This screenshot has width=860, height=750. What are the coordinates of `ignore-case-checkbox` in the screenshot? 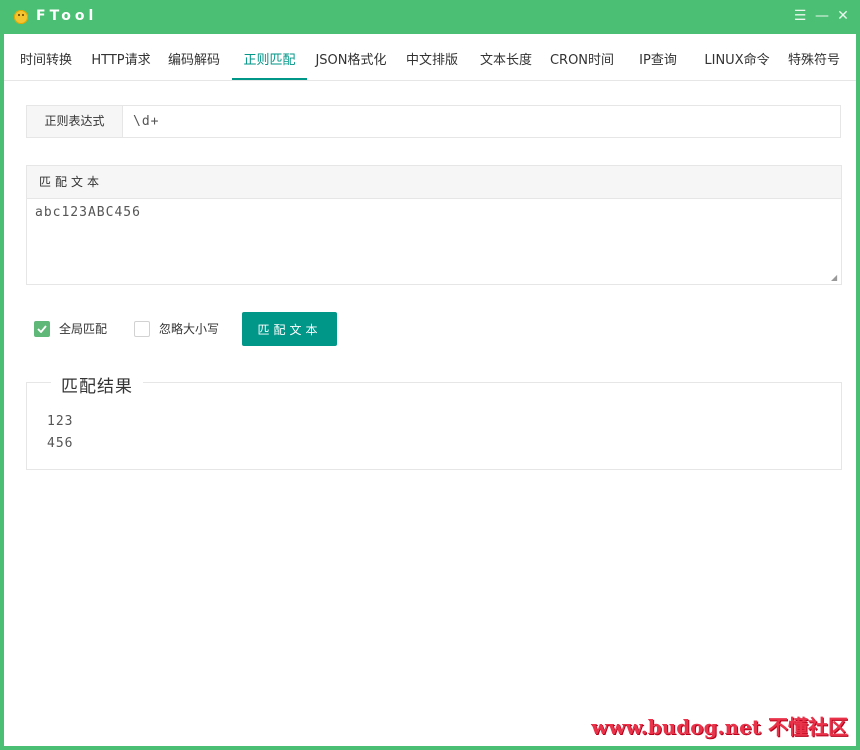 It's located at (142, 328).